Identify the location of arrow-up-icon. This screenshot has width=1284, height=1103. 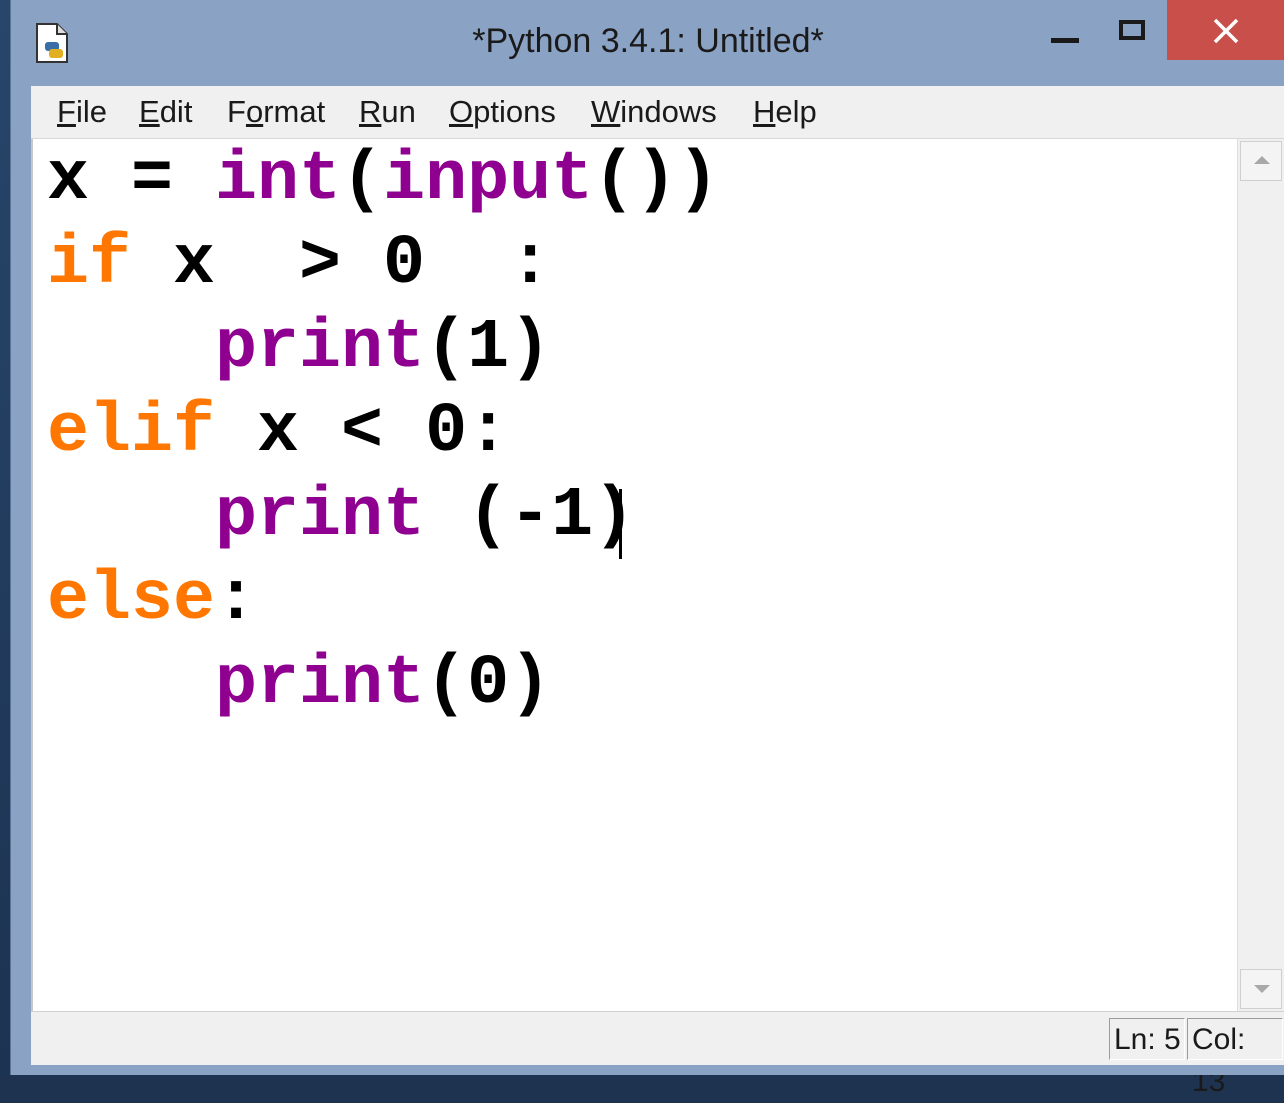
(1262, 160).